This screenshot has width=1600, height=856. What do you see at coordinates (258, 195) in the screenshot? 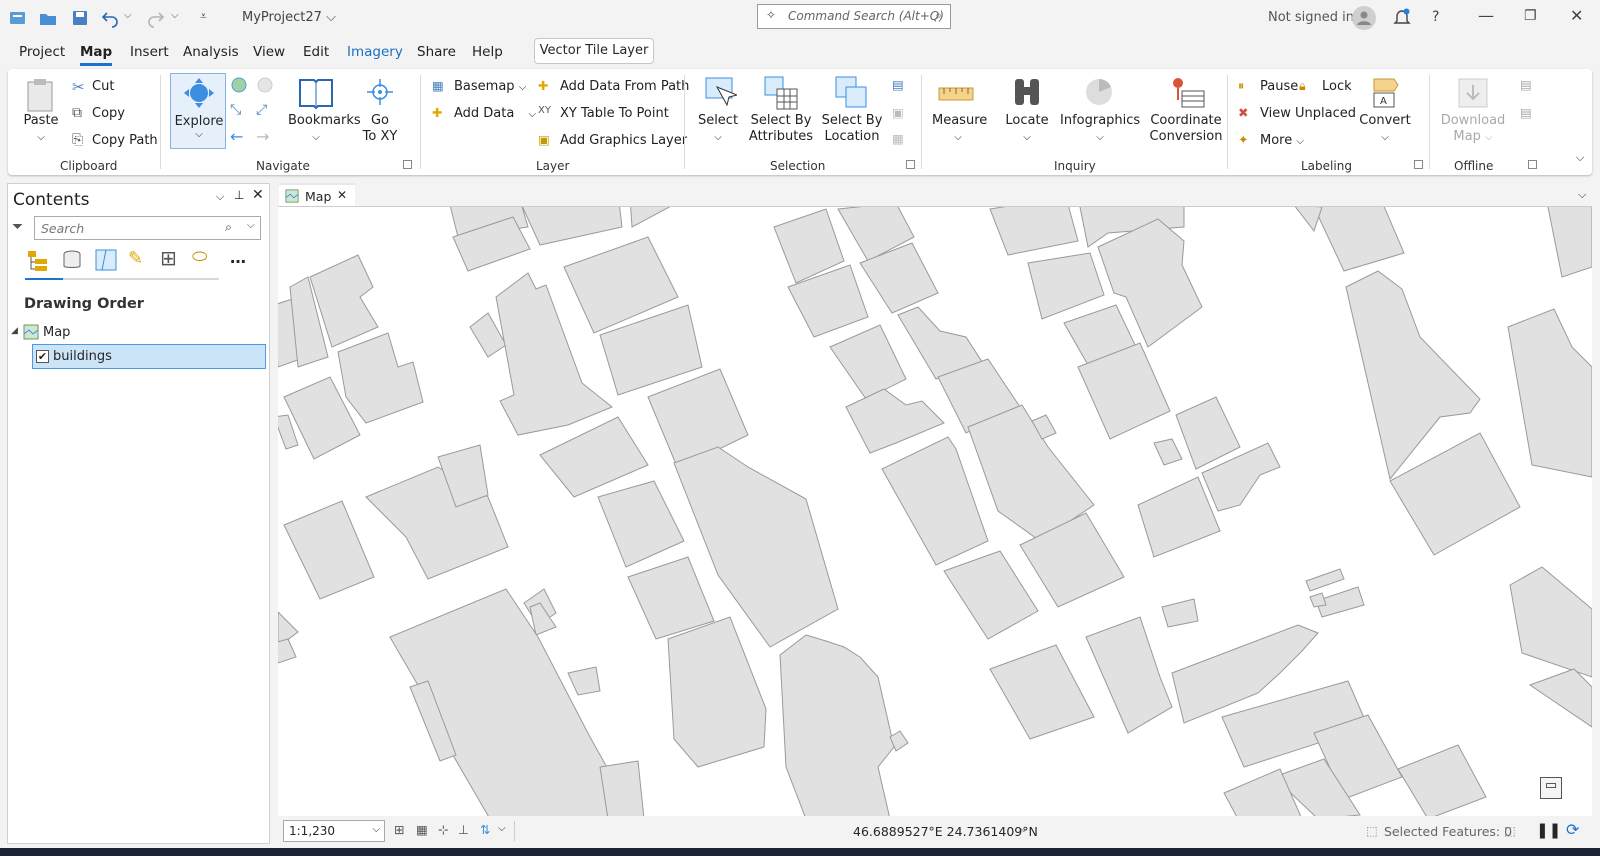
I see `close-pane-icon: ✕` at bounding box center [258, 195].